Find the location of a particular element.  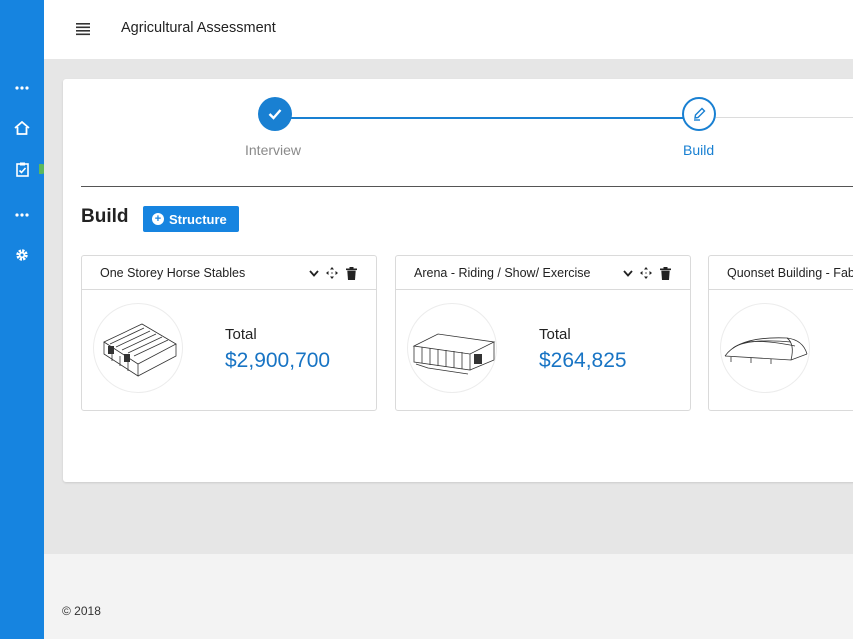

total-value: $2,900,700 is located at coordinates (278, 360).